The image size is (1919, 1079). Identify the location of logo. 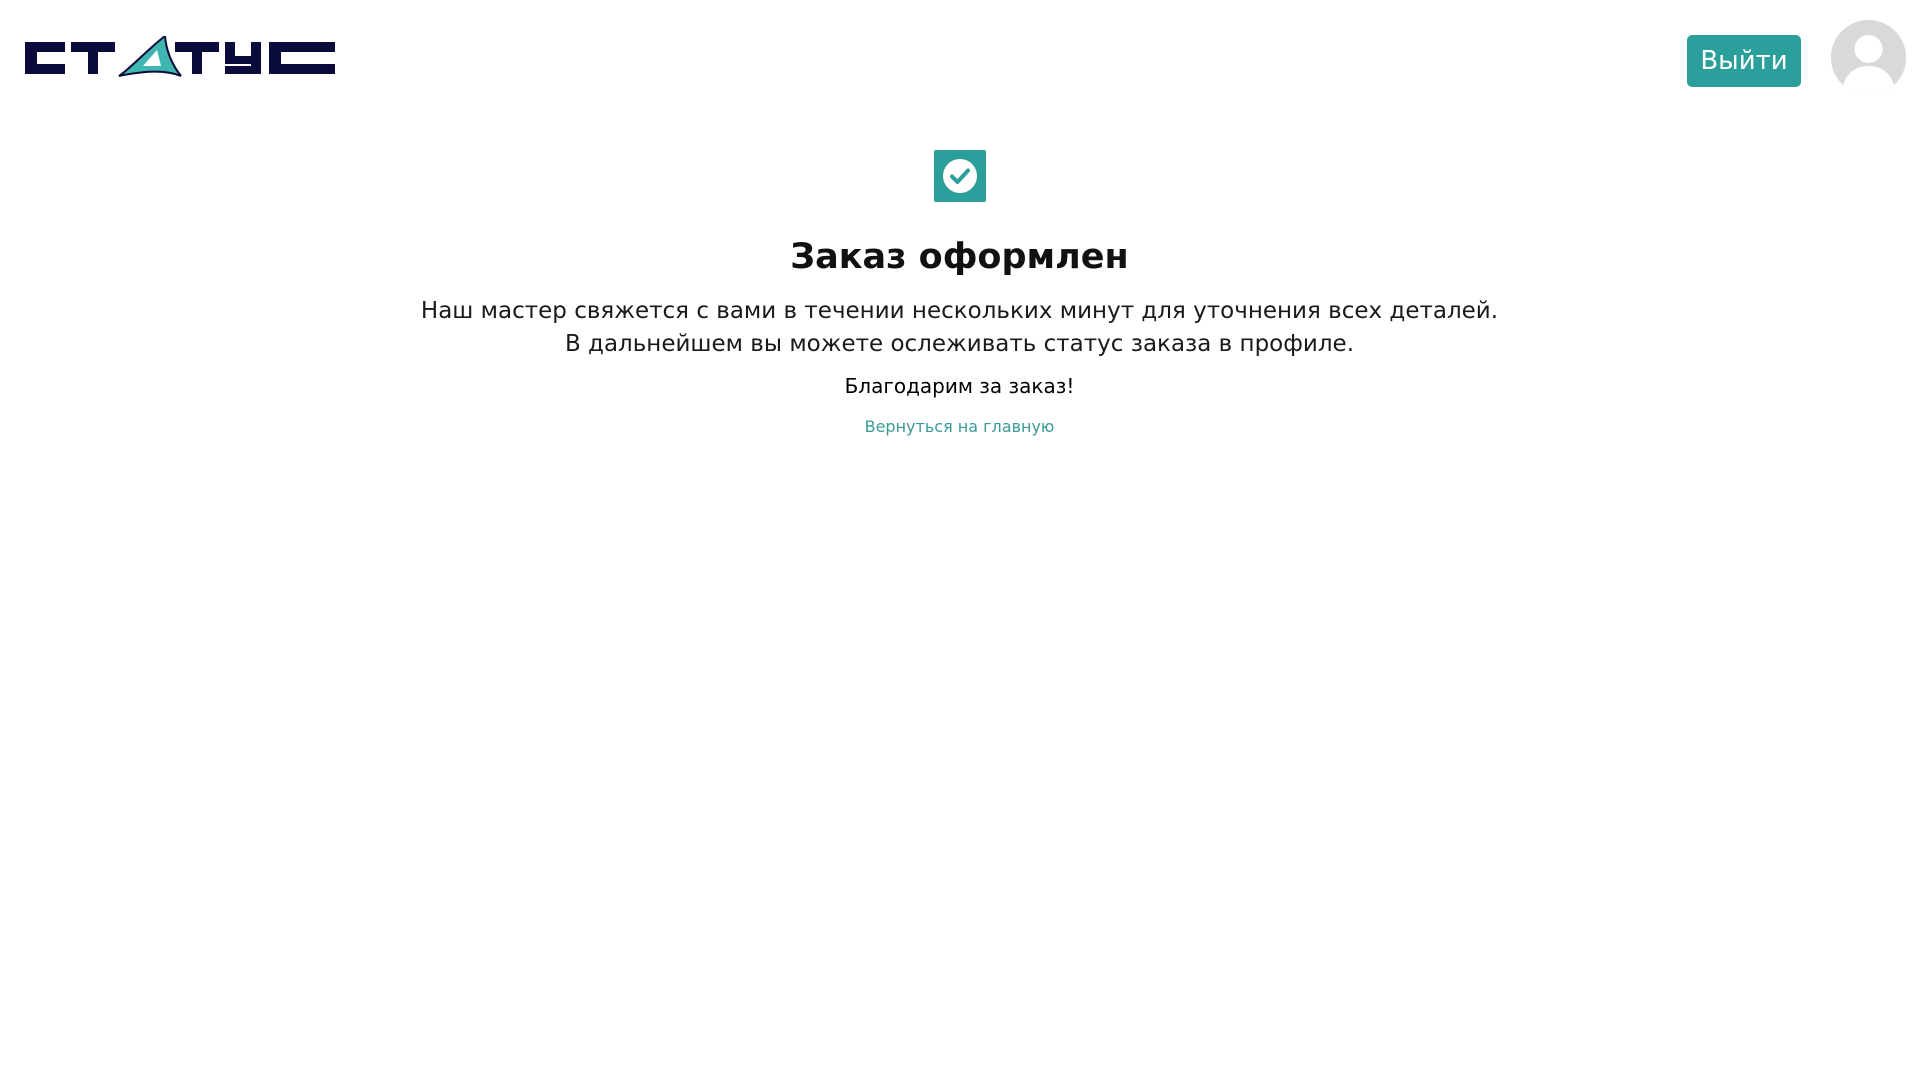
(180, 58).